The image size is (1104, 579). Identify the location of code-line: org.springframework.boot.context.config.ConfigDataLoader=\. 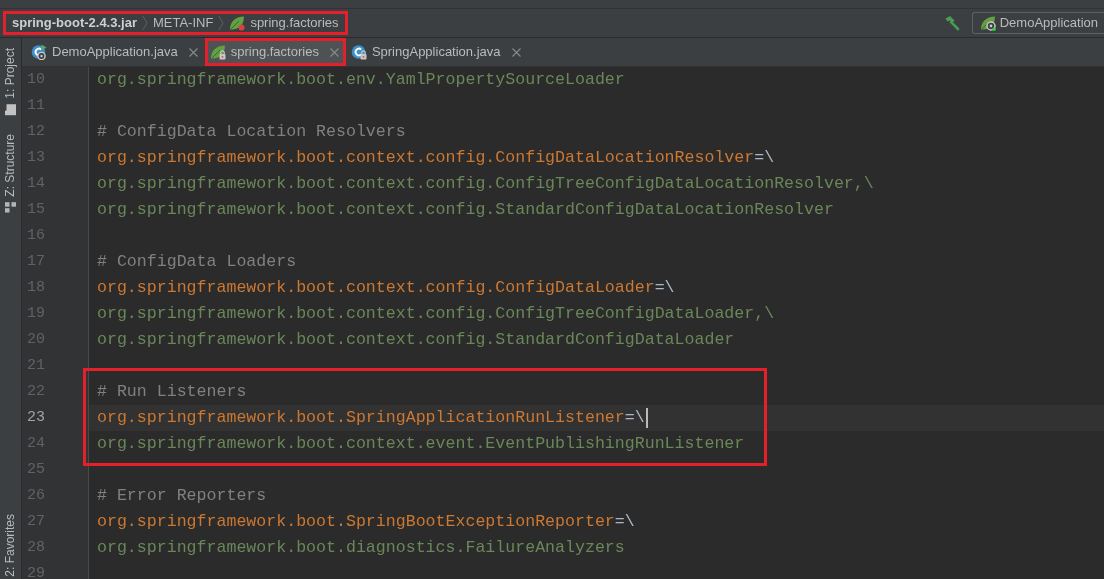
(386, 288).